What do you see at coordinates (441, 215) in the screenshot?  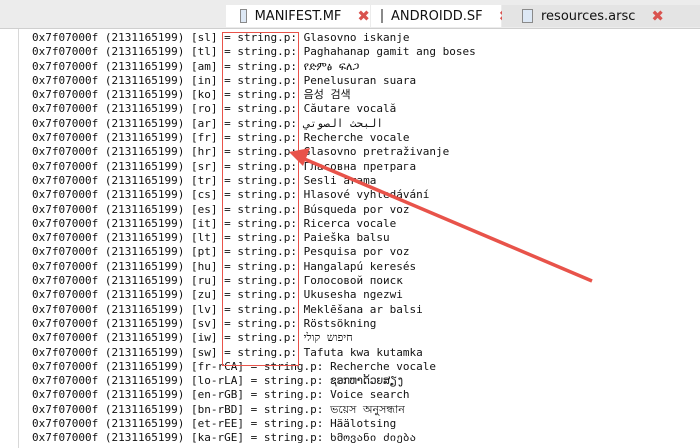 I see `annotation-arrow` at bounding box center [441, 215].